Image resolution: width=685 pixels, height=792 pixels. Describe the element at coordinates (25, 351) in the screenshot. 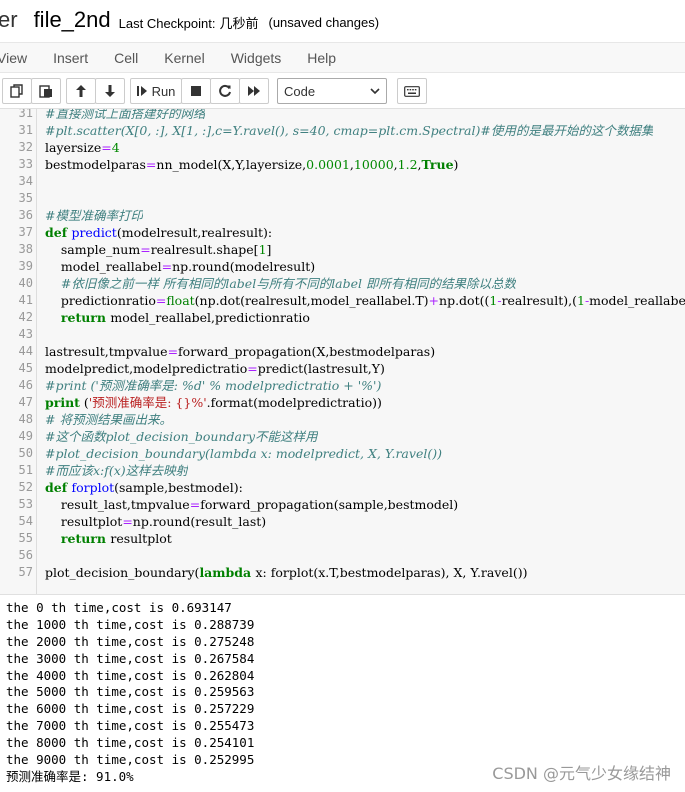

I see `line-number: 44` at that location.